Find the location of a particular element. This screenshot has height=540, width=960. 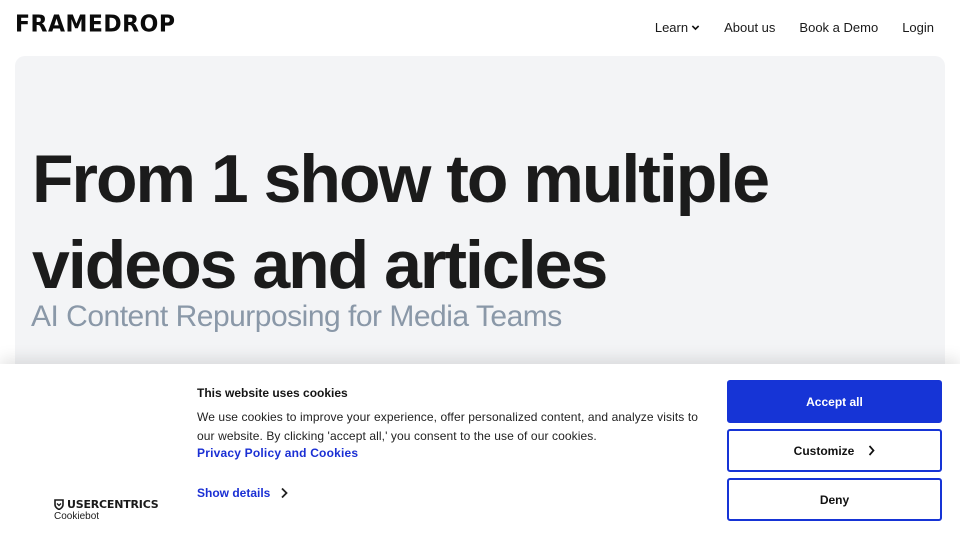

nav-learn-label: Learn is located at coordinates (671, 27).